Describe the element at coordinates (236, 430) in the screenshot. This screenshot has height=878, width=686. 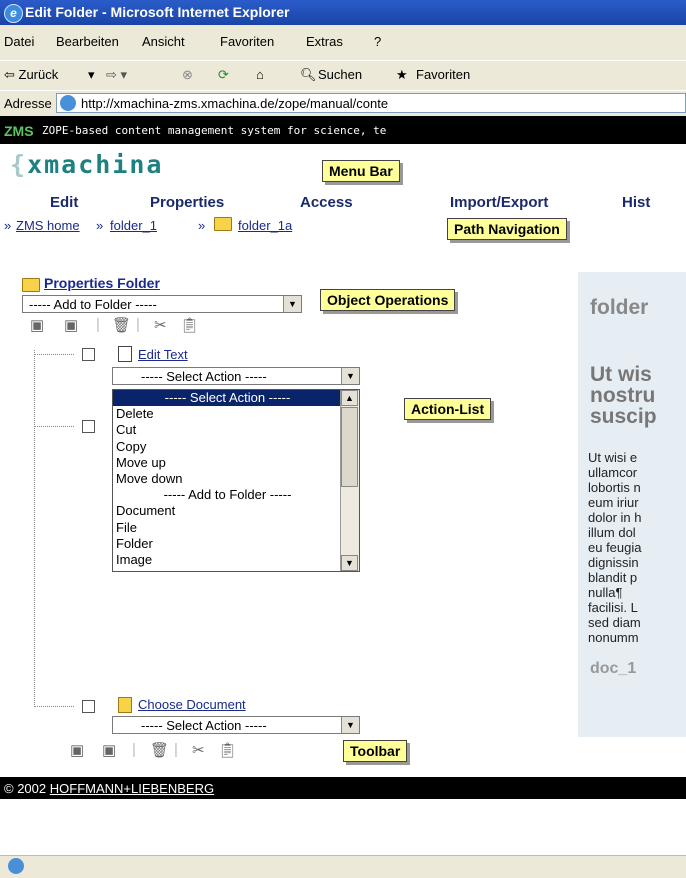
I see `action-option: Cut` at that location.